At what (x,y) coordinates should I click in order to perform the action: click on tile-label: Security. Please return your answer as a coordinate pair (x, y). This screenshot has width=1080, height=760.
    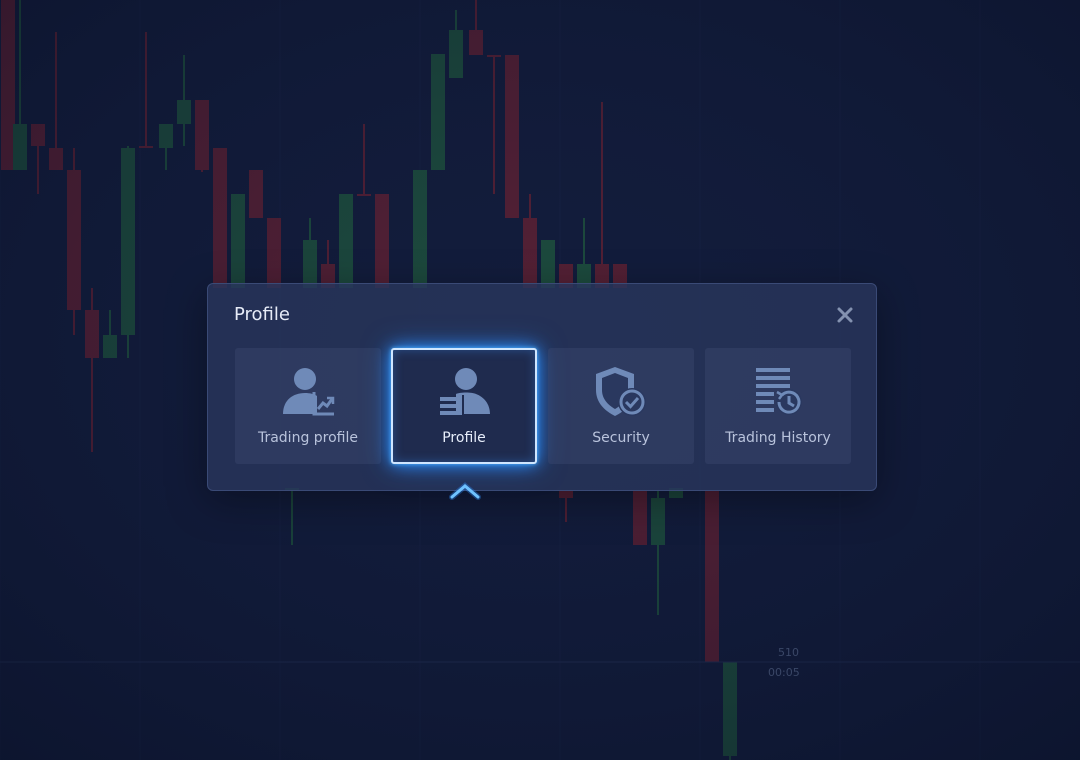
    Looking at the image, I should click on (621, 438).